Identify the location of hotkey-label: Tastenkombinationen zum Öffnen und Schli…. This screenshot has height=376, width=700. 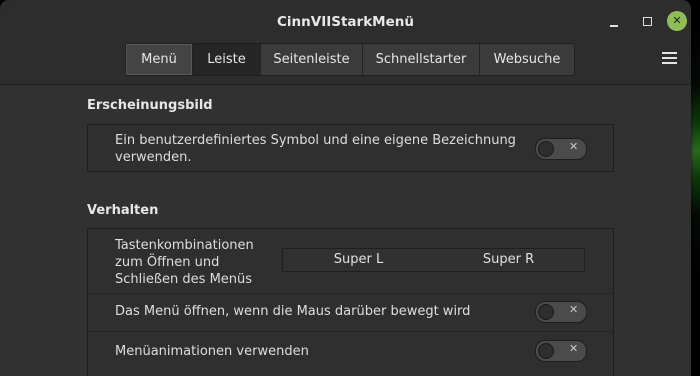
(184, 262).